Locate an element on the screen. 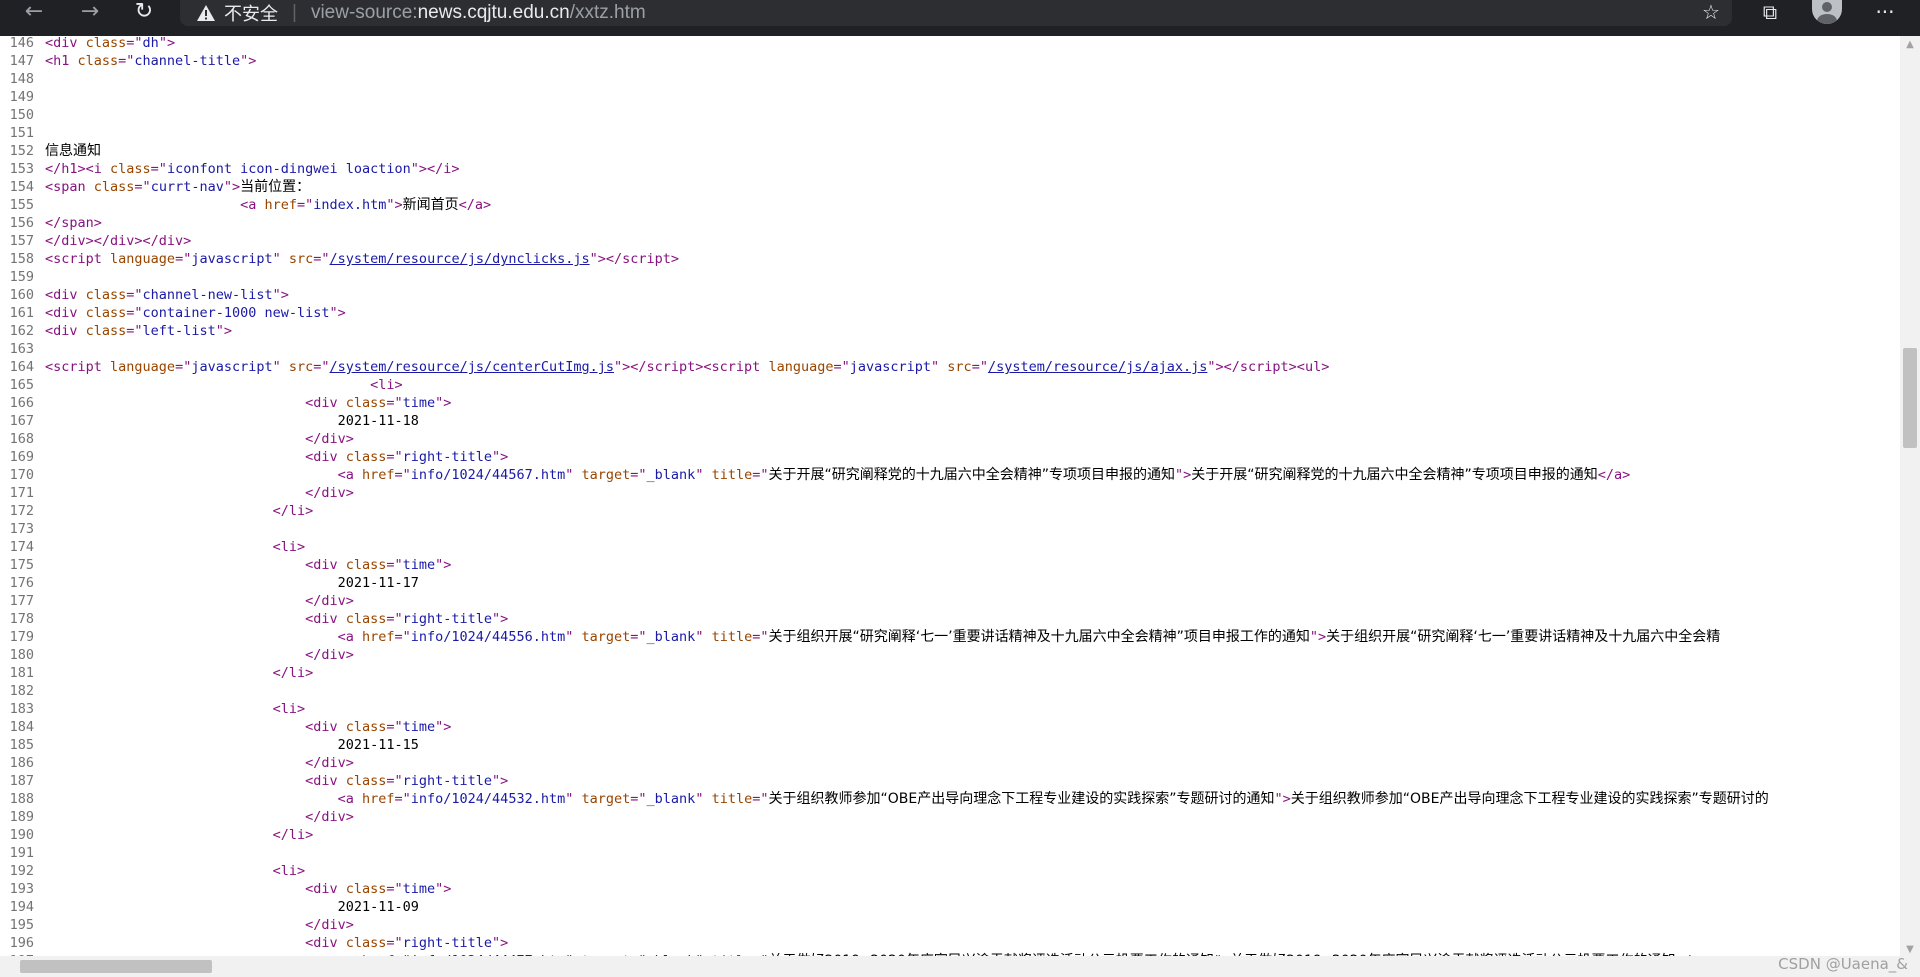  line-code: 信息通知 is located at coordinates (73, 151).